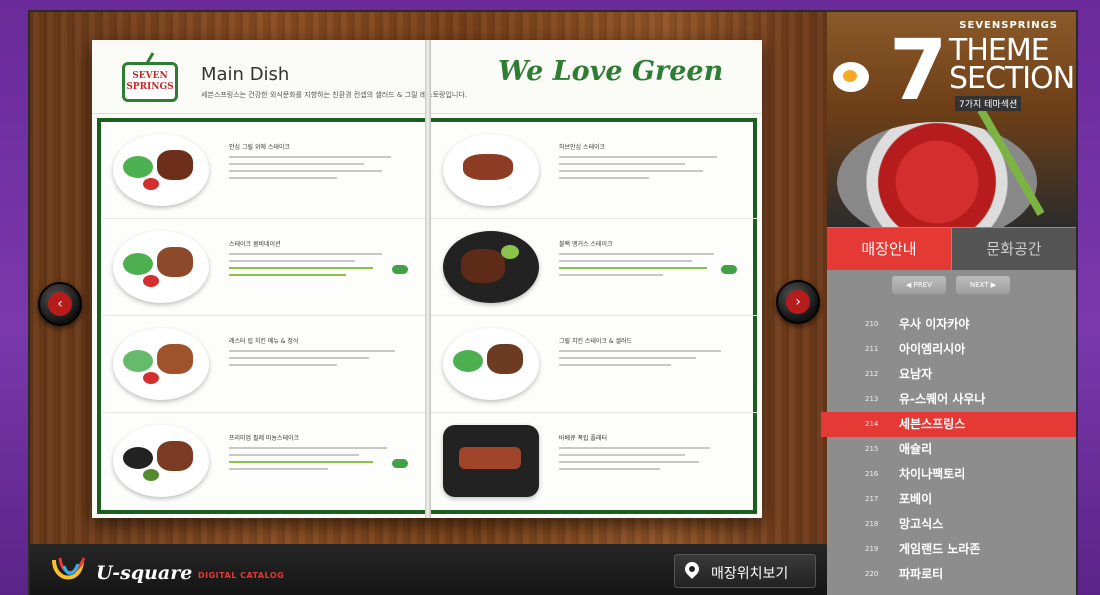  What do you see at coordinates (916, 499) in the screenshot?
I see `store-name: 포베이` at bounding box center [916, 499].